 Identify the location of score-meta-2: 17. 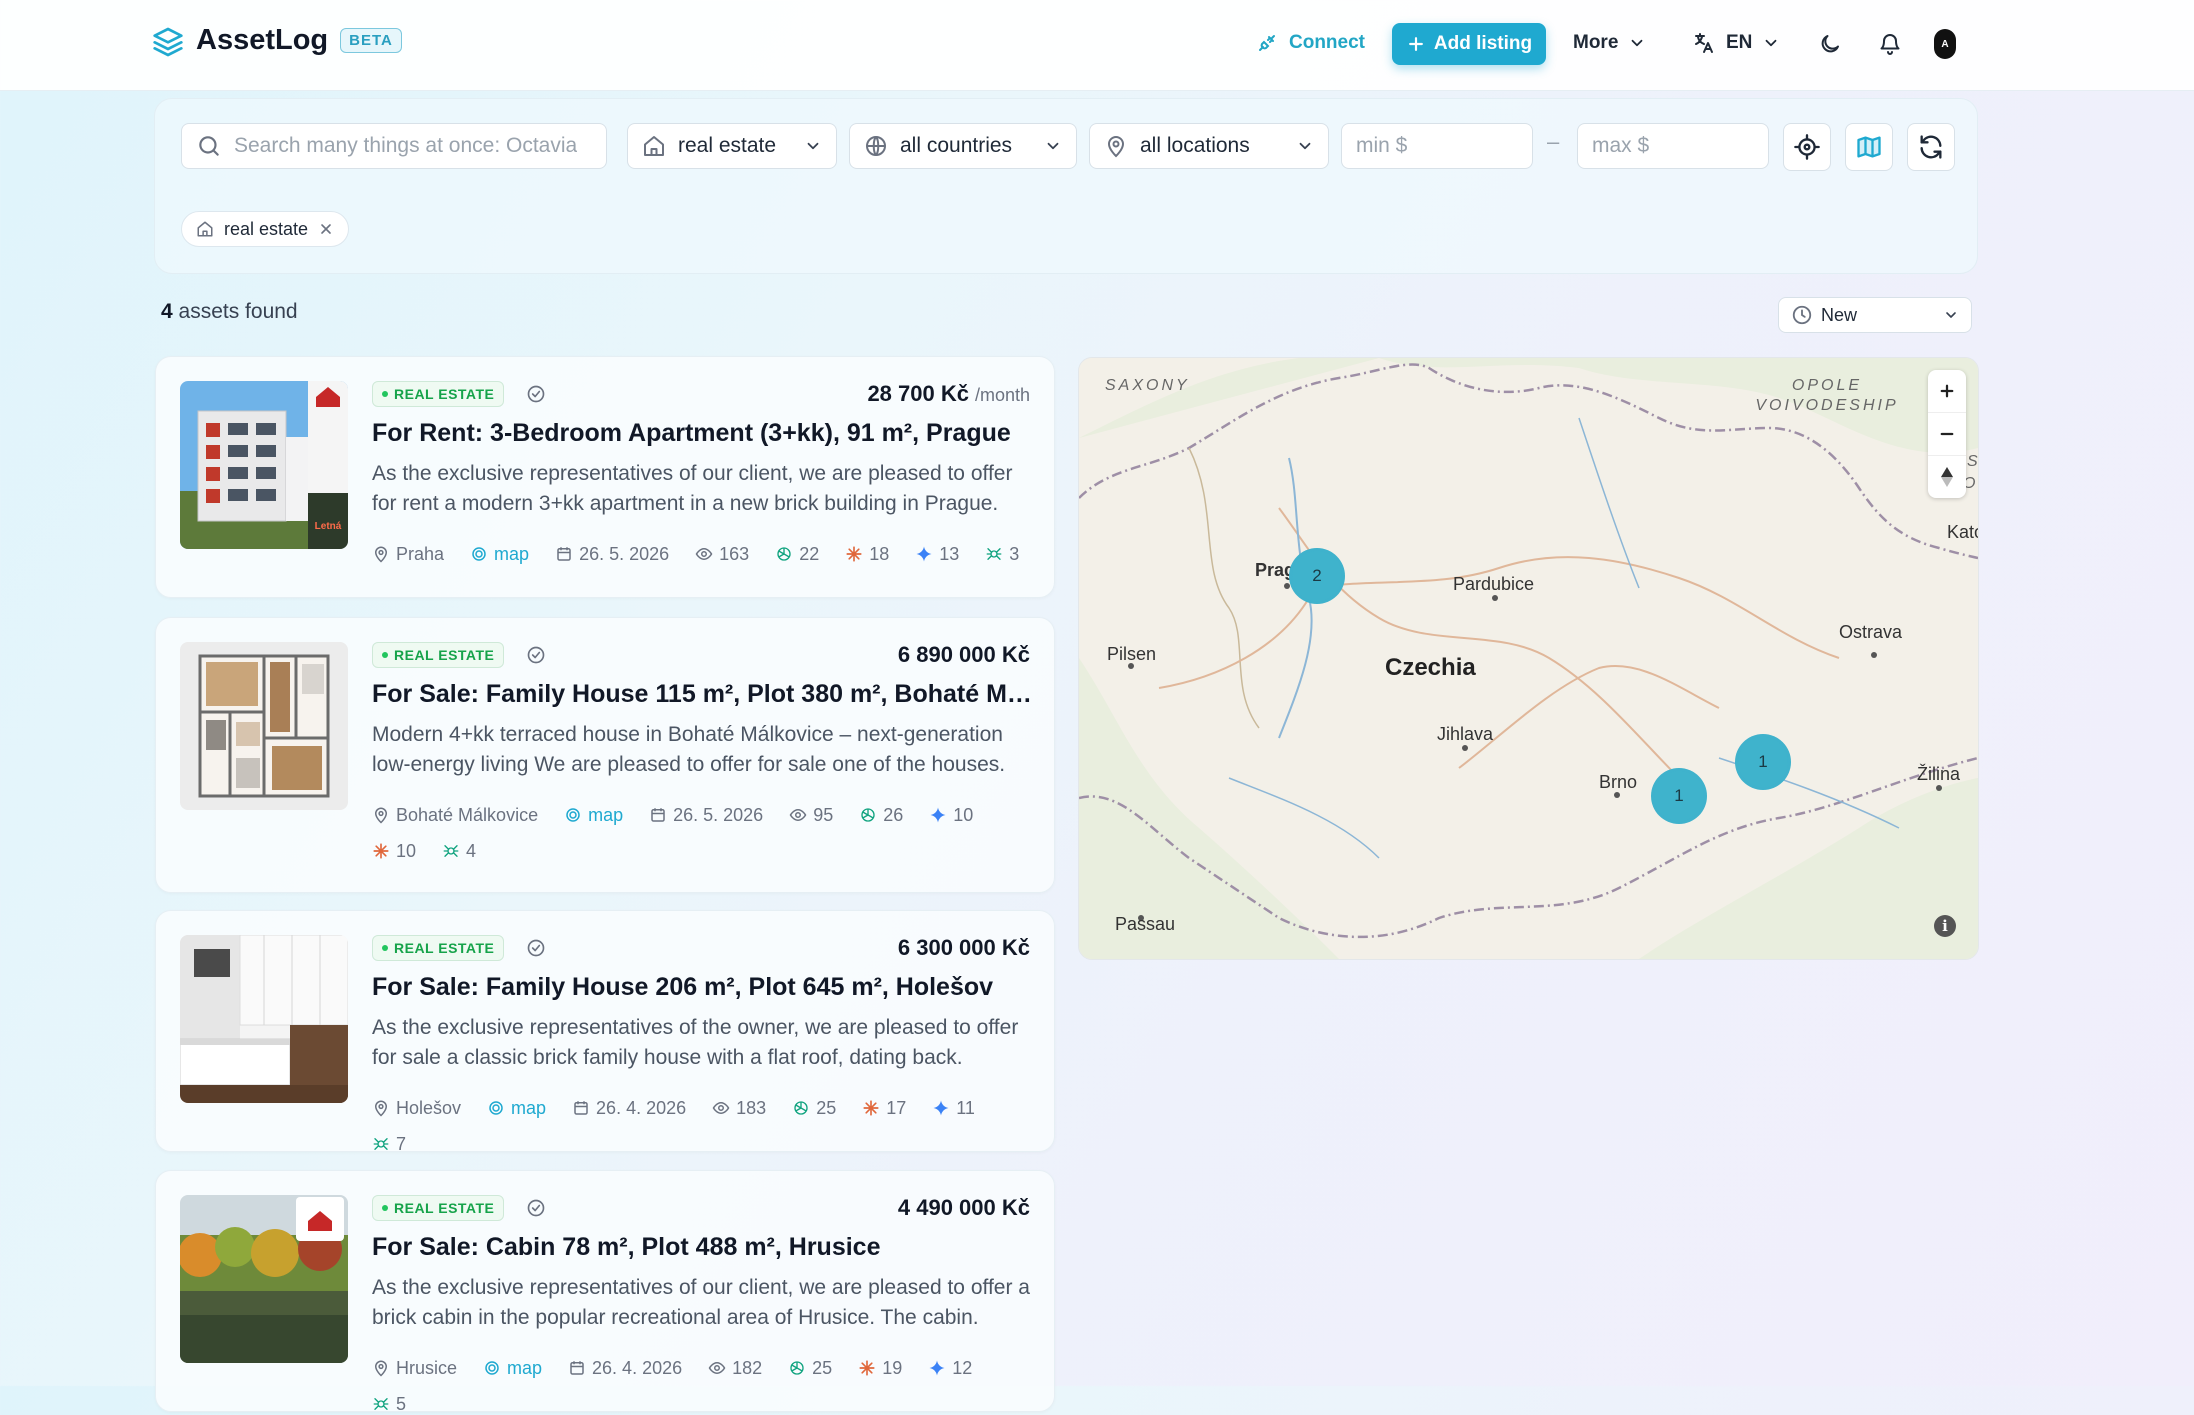
(884, 1108).